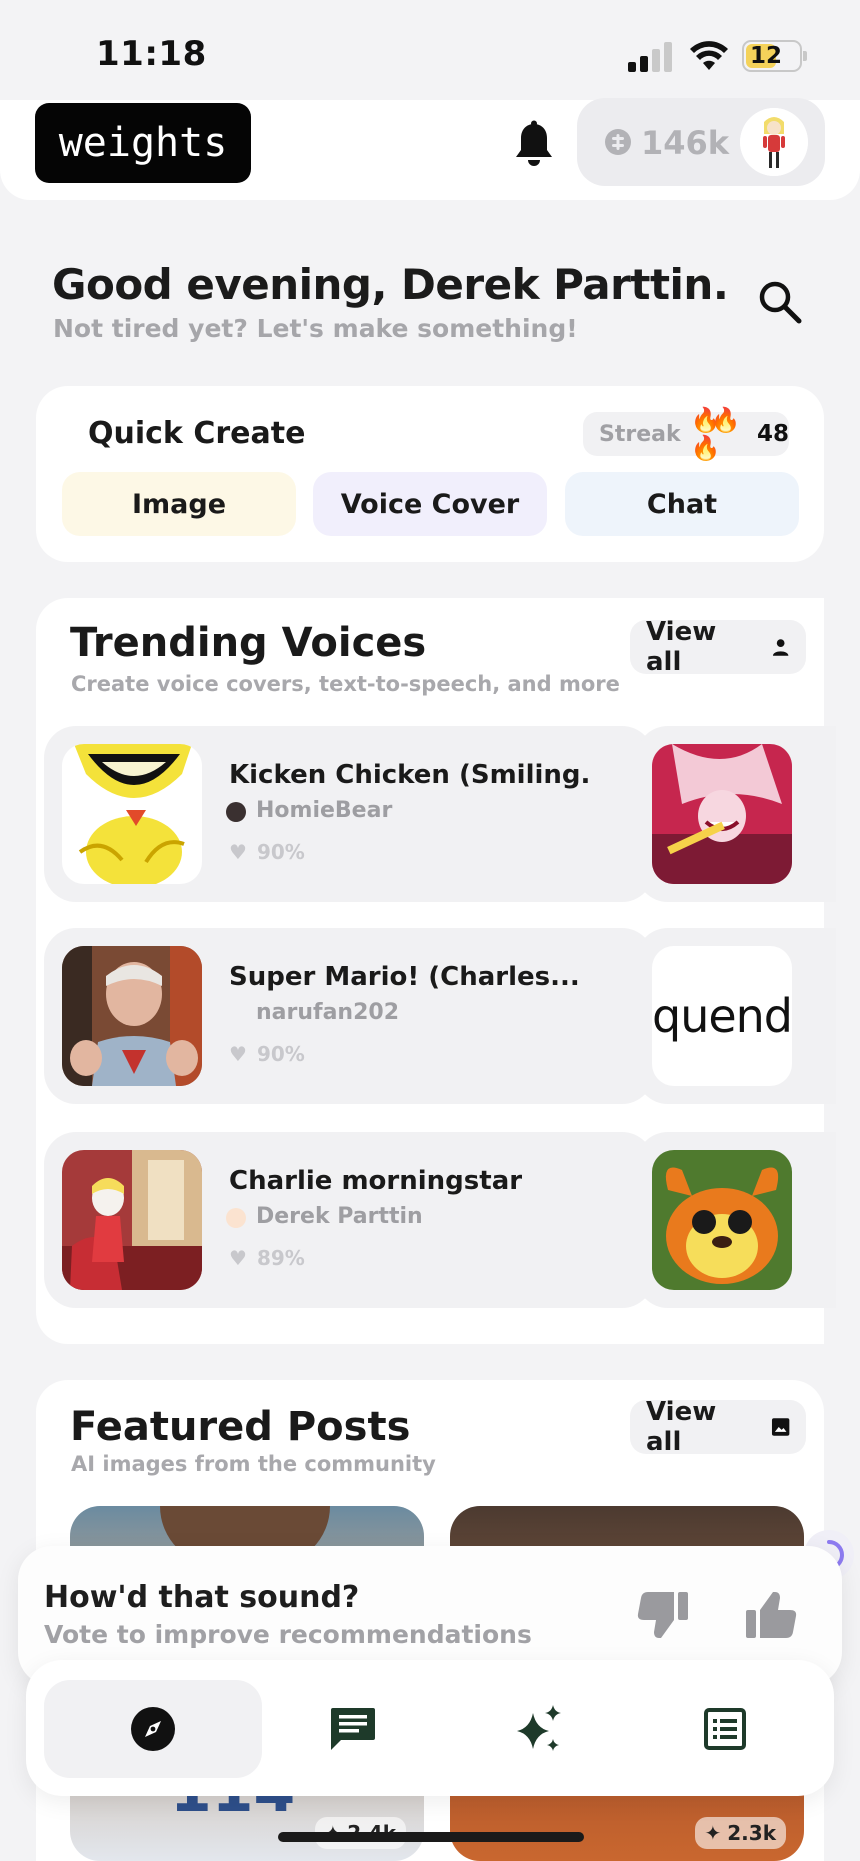 This screenshot has height=1861, width=860. What do you see at coordinates (202, 1597) in the screenshot?
I see `feedback-title: How'd that sound?` at bounding box center [202, 1597].